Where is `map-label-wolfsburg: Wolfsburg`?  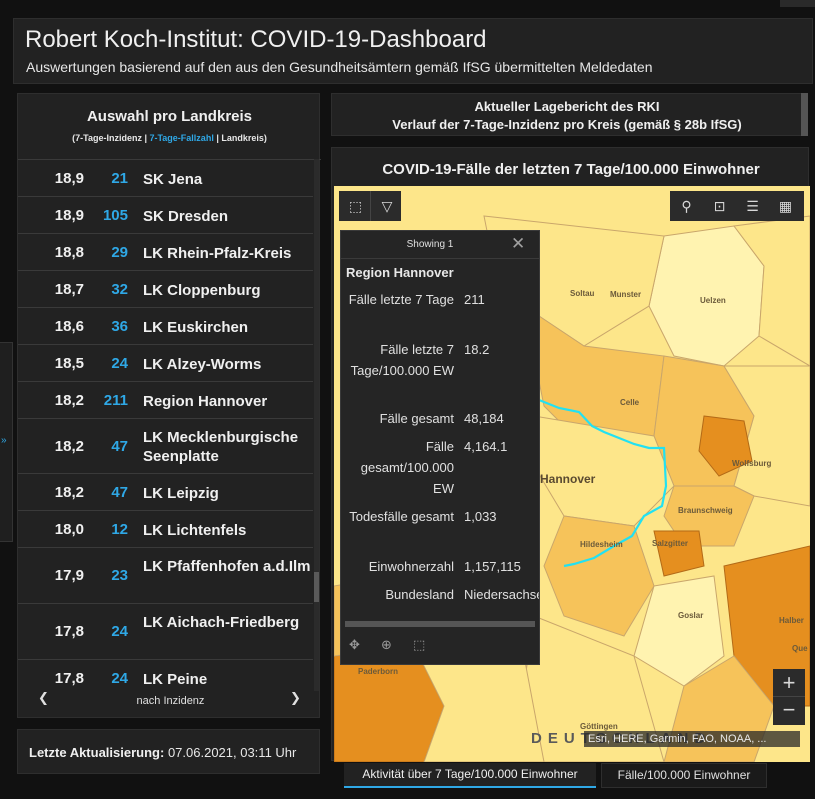 map-label-wolfsburg: Wolfsburg is located at coordinates (752, 463).